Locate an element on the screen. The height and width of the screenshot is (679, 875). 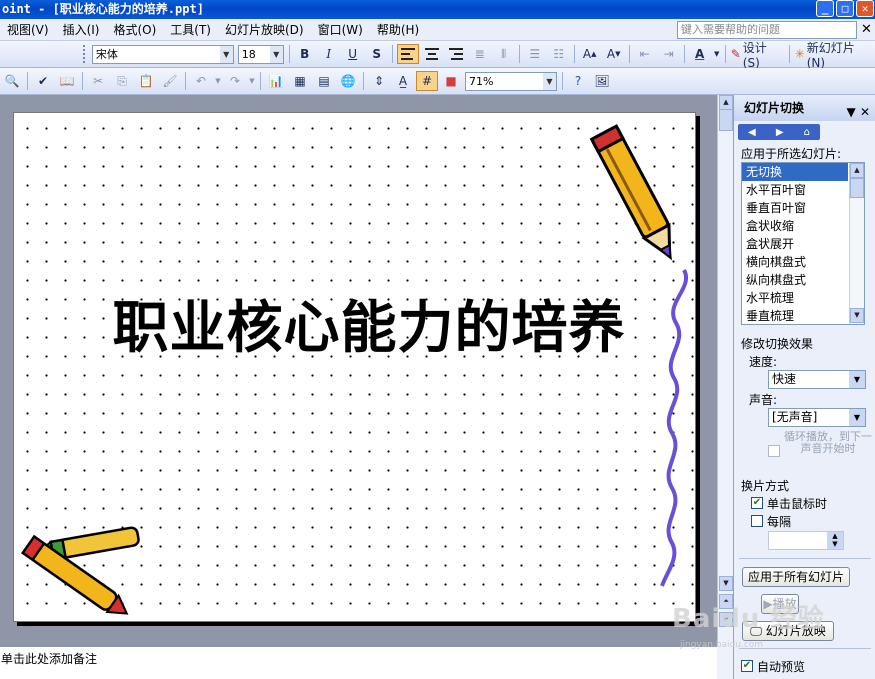
notes-scrollbar is located at coordinates (725, 662).